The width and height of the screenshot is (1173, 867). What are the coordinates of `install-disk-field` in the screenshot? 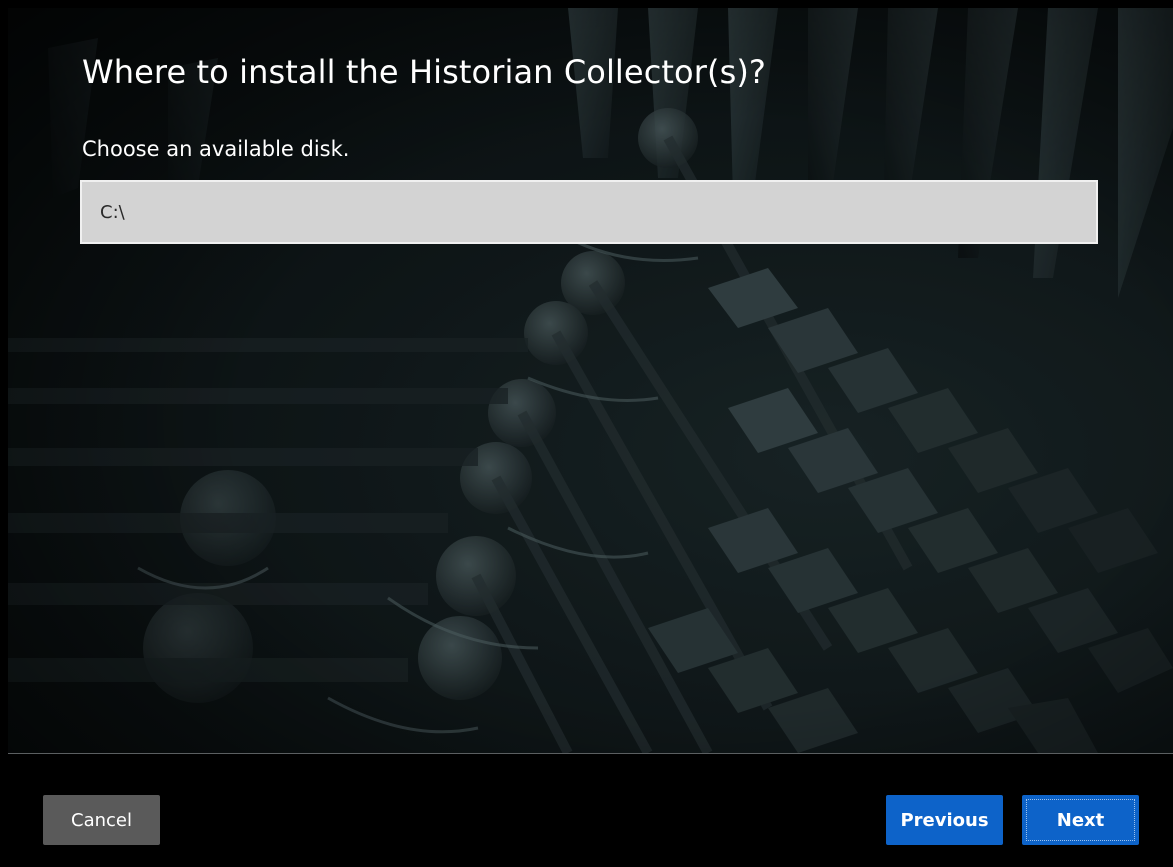 It's located at (589, 212).